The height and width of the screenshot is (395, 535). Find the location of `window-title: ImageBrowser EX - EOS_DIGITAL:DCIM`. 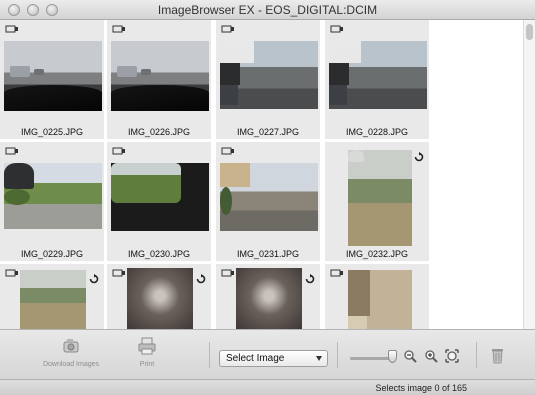

window-title: ImageBrowser EX - EOS_DIGITAL:DCIM is located at coordinates (267, 10).